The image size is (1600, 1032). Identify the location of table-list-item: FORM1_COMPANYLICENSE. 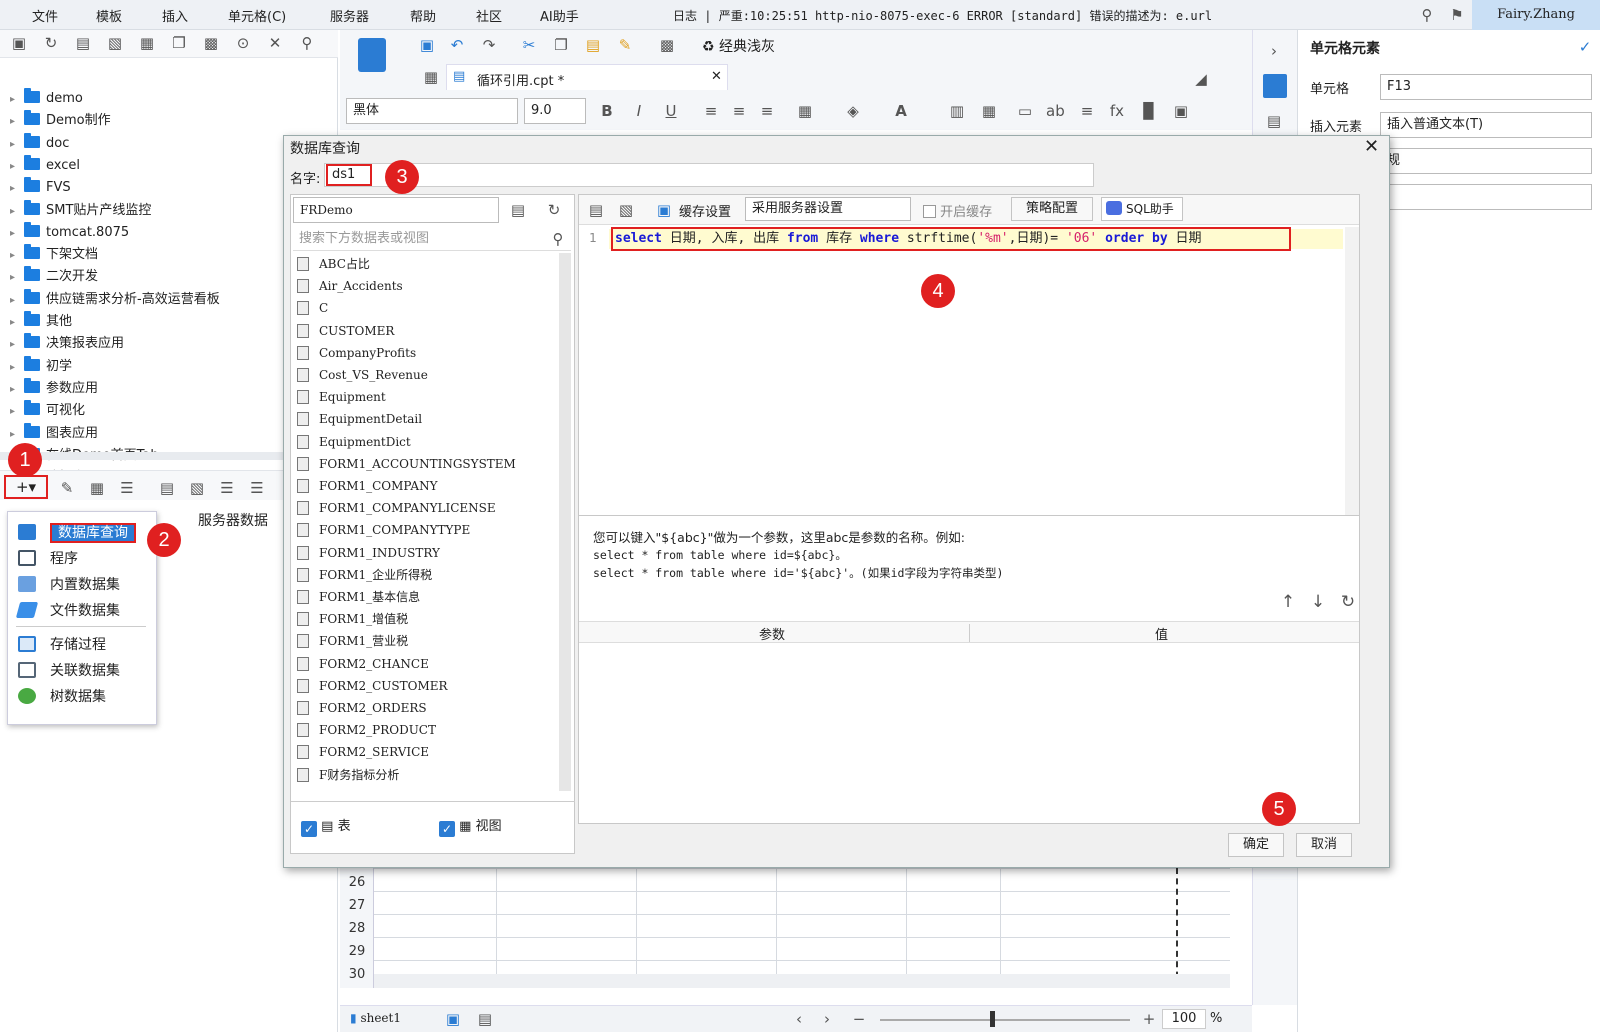
(396, 508).